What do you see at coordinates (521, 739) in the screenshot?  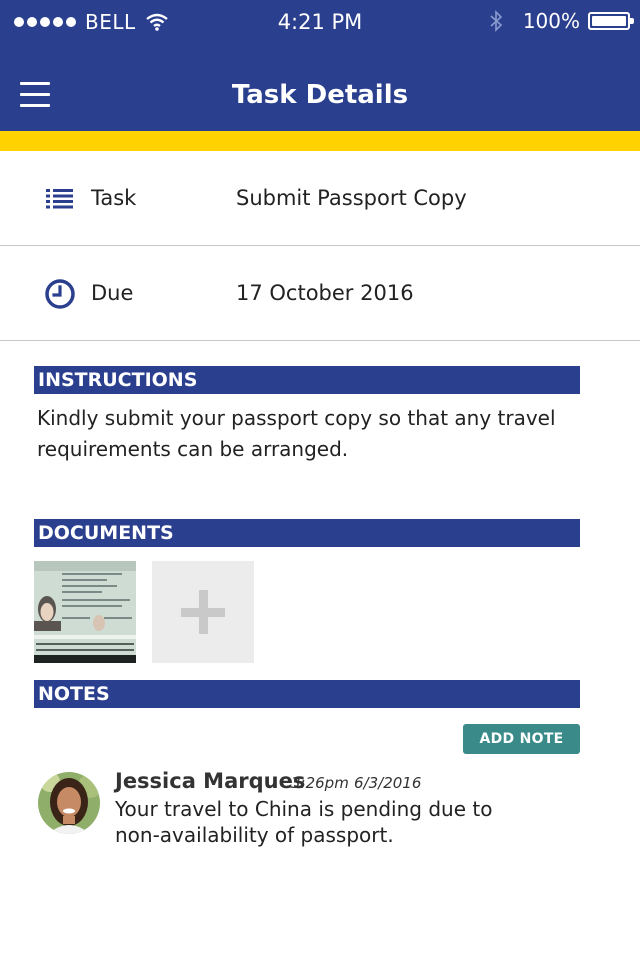 I see `add-note-button: ADD NOTE` at bounding box center [521, 739].